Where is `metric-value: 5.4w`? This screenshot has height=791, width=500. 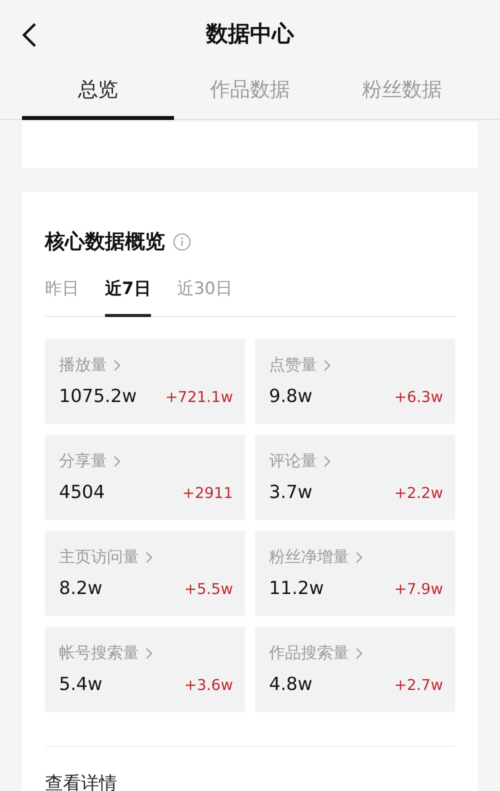
metric-value: 5.4w is located at coordinates (80, 684).